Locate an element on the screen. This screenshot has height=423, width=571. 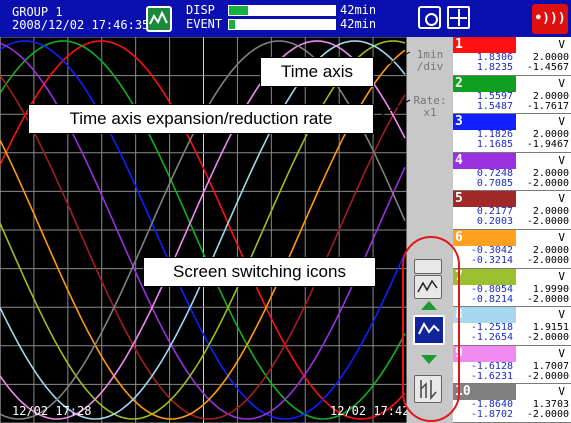
channel-number: 10 is located at coordinates (463, 392).